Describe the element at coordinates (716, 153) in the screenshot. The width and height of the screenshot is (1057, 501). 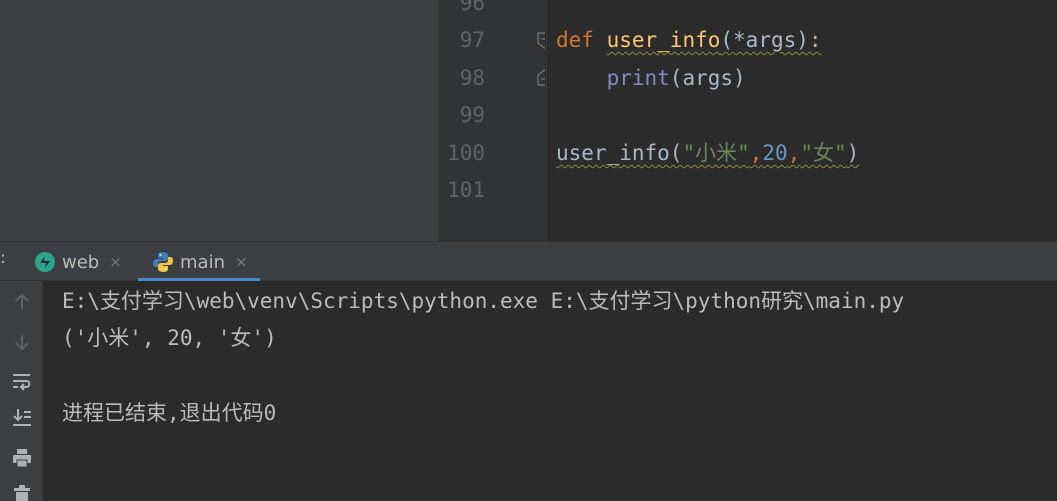
I see `code-token: "小米"` at that location.